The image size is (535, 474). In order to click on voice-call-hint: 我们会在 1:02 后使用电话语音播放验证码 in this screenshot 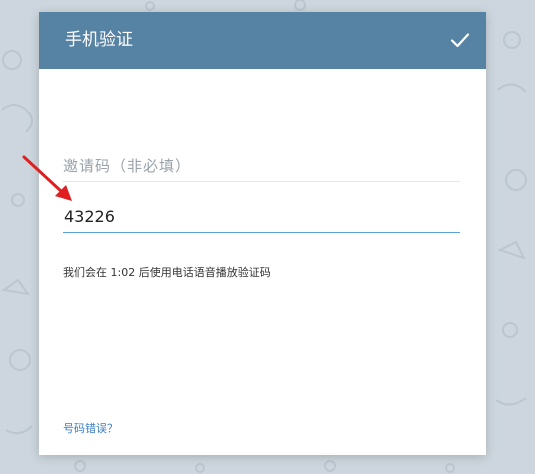, I will do `click(167, 272)`.